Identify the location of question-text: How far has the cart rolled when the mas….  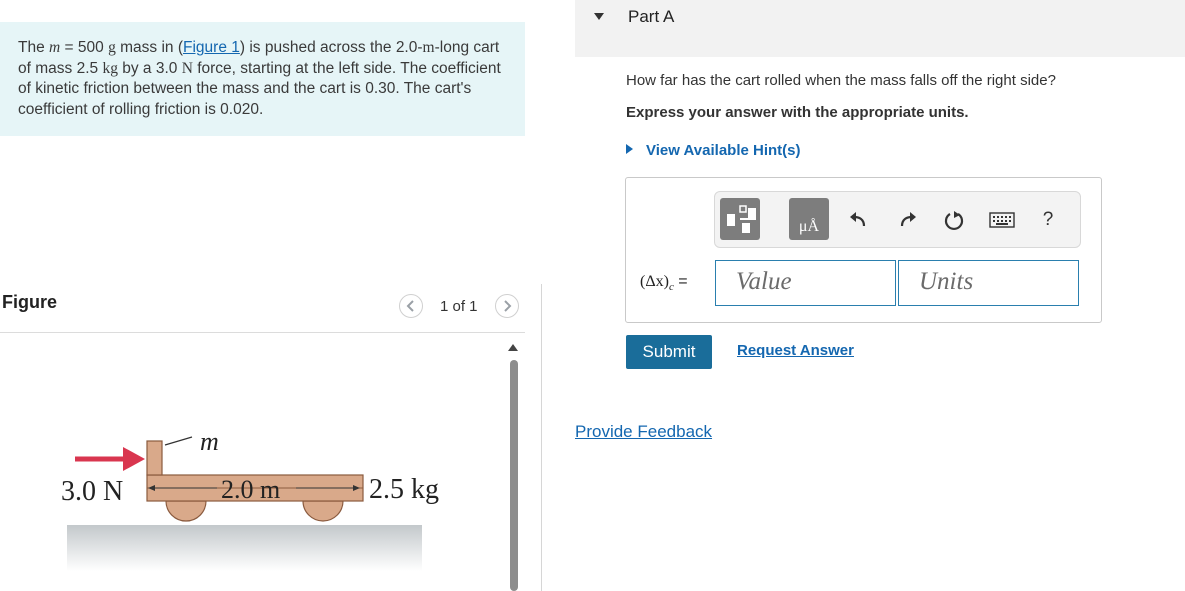
(841, 80).